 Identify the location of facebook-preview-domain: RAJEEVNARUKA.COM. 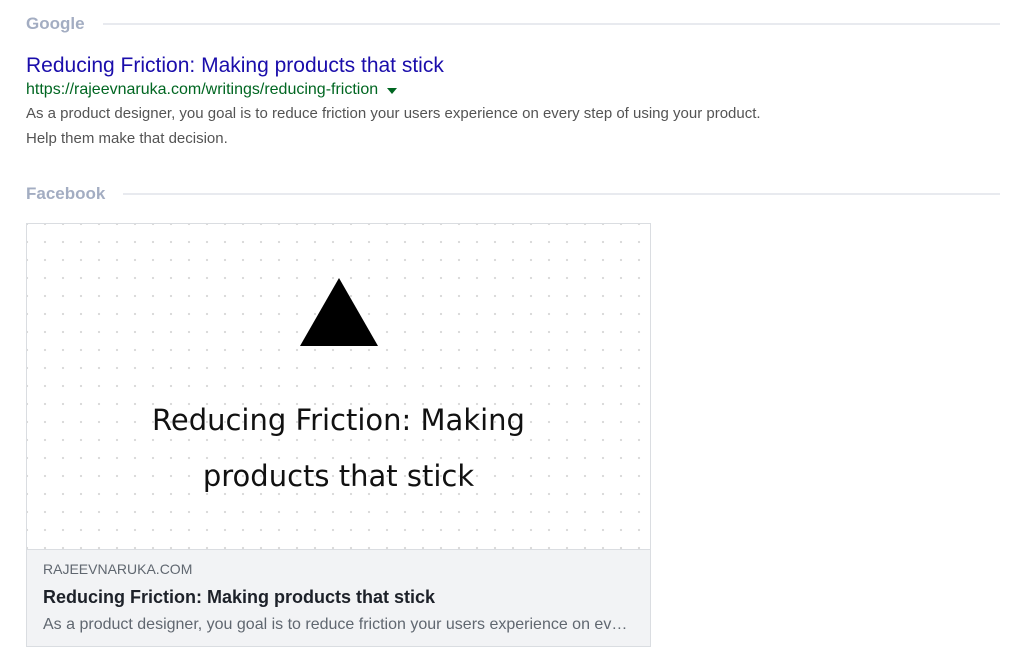
(118, 569).